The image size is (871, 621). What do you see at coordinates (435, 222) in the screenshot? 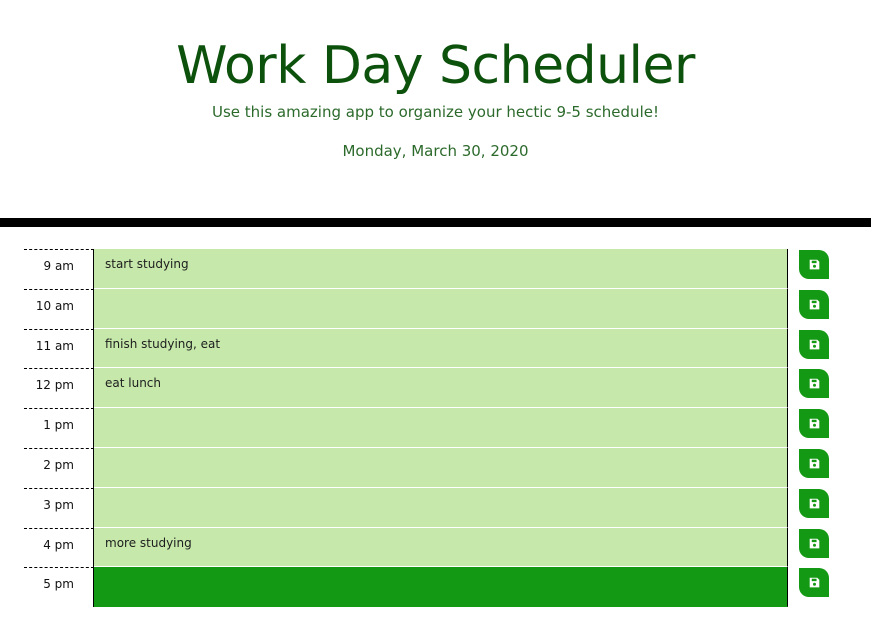
I see `header-divider` at bounding box center [435, 222].